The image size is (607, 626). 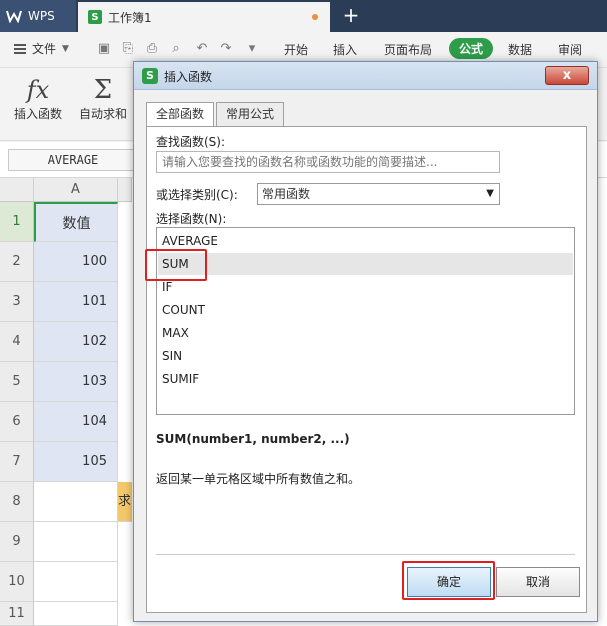 What do you see at coordinates (250, 114) in the screenshot?
I see `tab-common-formulas: 常用公式` at bounding box center [250, 114].